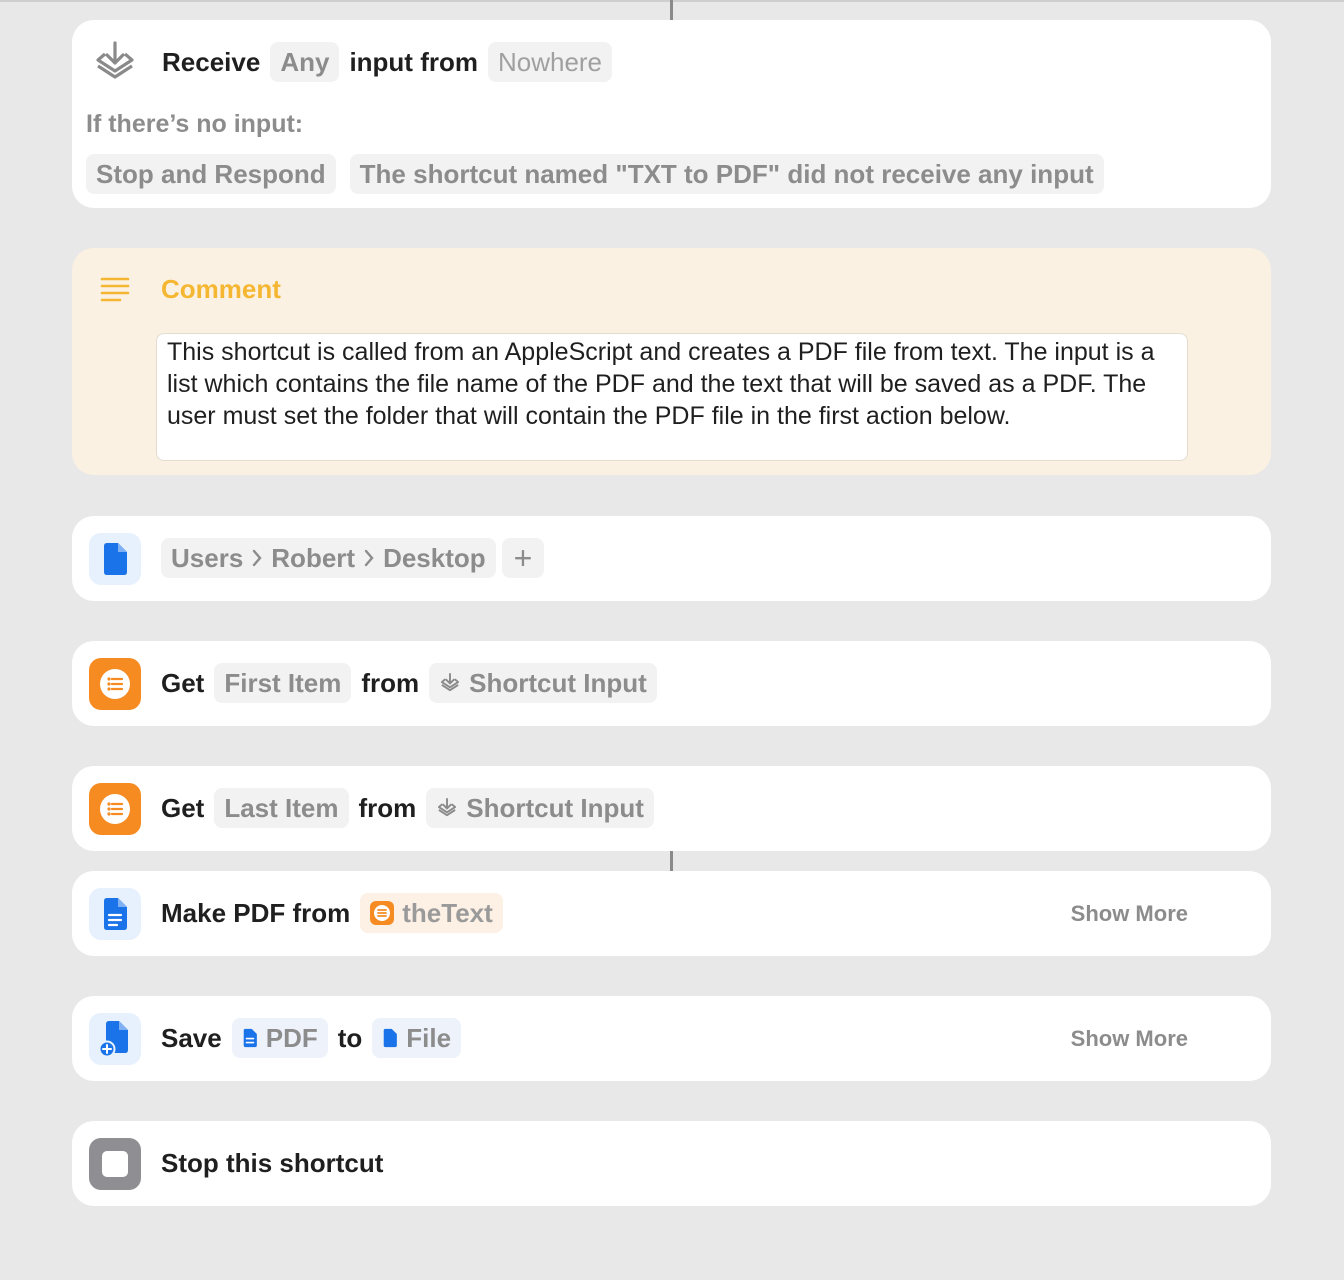  What do you see at coordinates (716, 62) in the screenshot?
I see `receive-row: Receive Any input from Nowhere` at bounding box center [716, 62].